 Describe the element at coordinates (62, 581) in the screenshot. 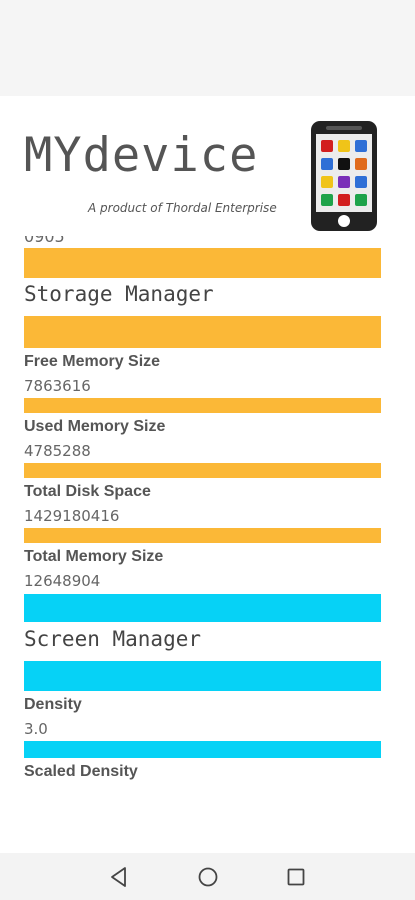

I see `total-memory-value: 12648904` at that location.